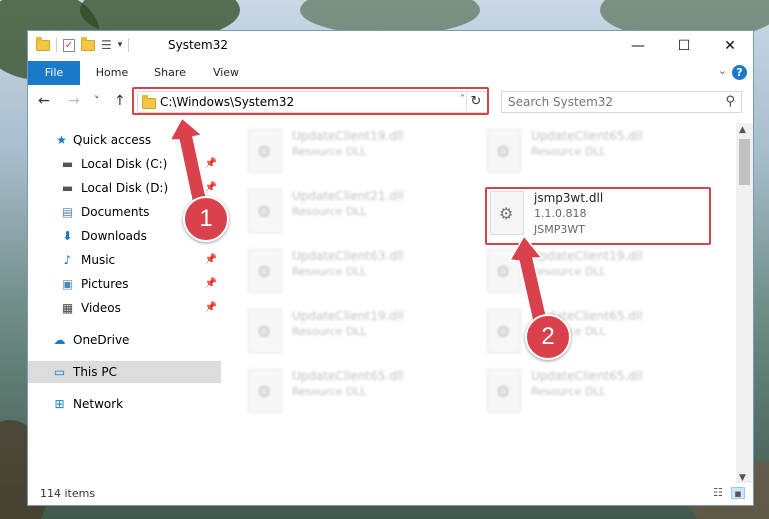 Image resolution: width=769 pixels, height=519 pixels. Describe the element at coordinates (206, 219) in the screenshot. I see `callout-1: 1` at that location.